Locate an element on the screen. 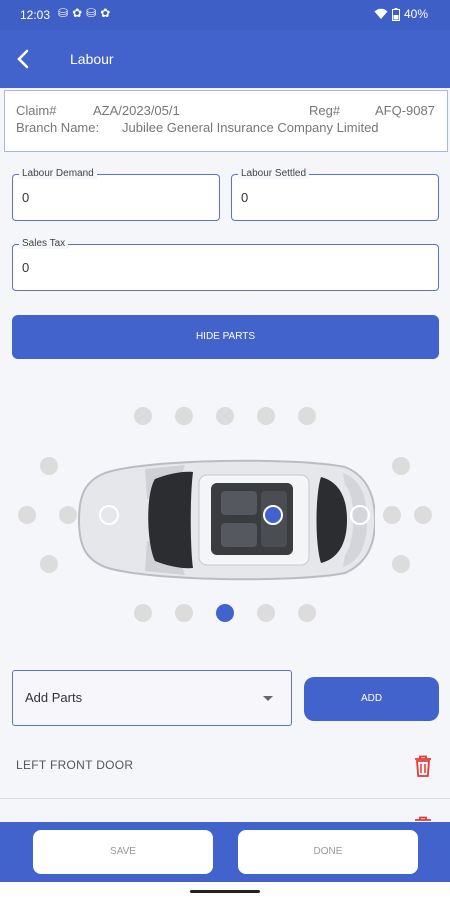  sales-tax-field: Sales Tax 0 is located at coordinates (225, 264).